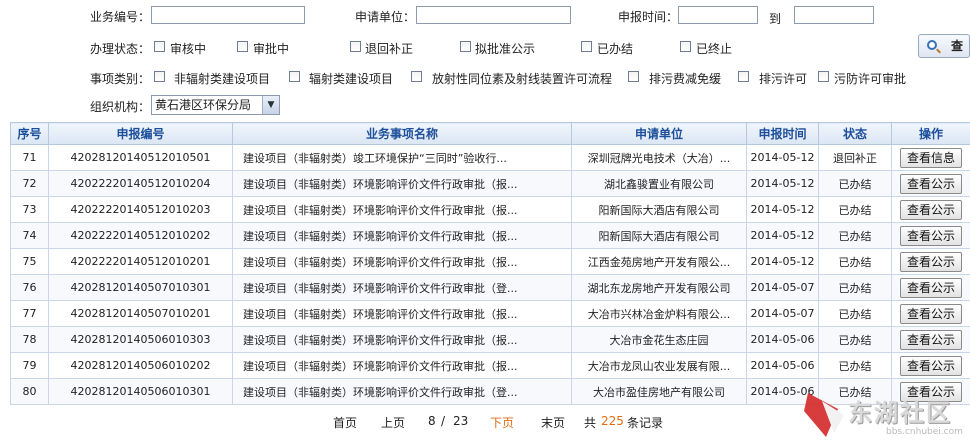 Image resolution: width=970 pixels, height=445 pixels. What do you see at coordinates (956, 46) in the screenshot?
I see `query-button-label: 查` at bounding box center [956, 46].